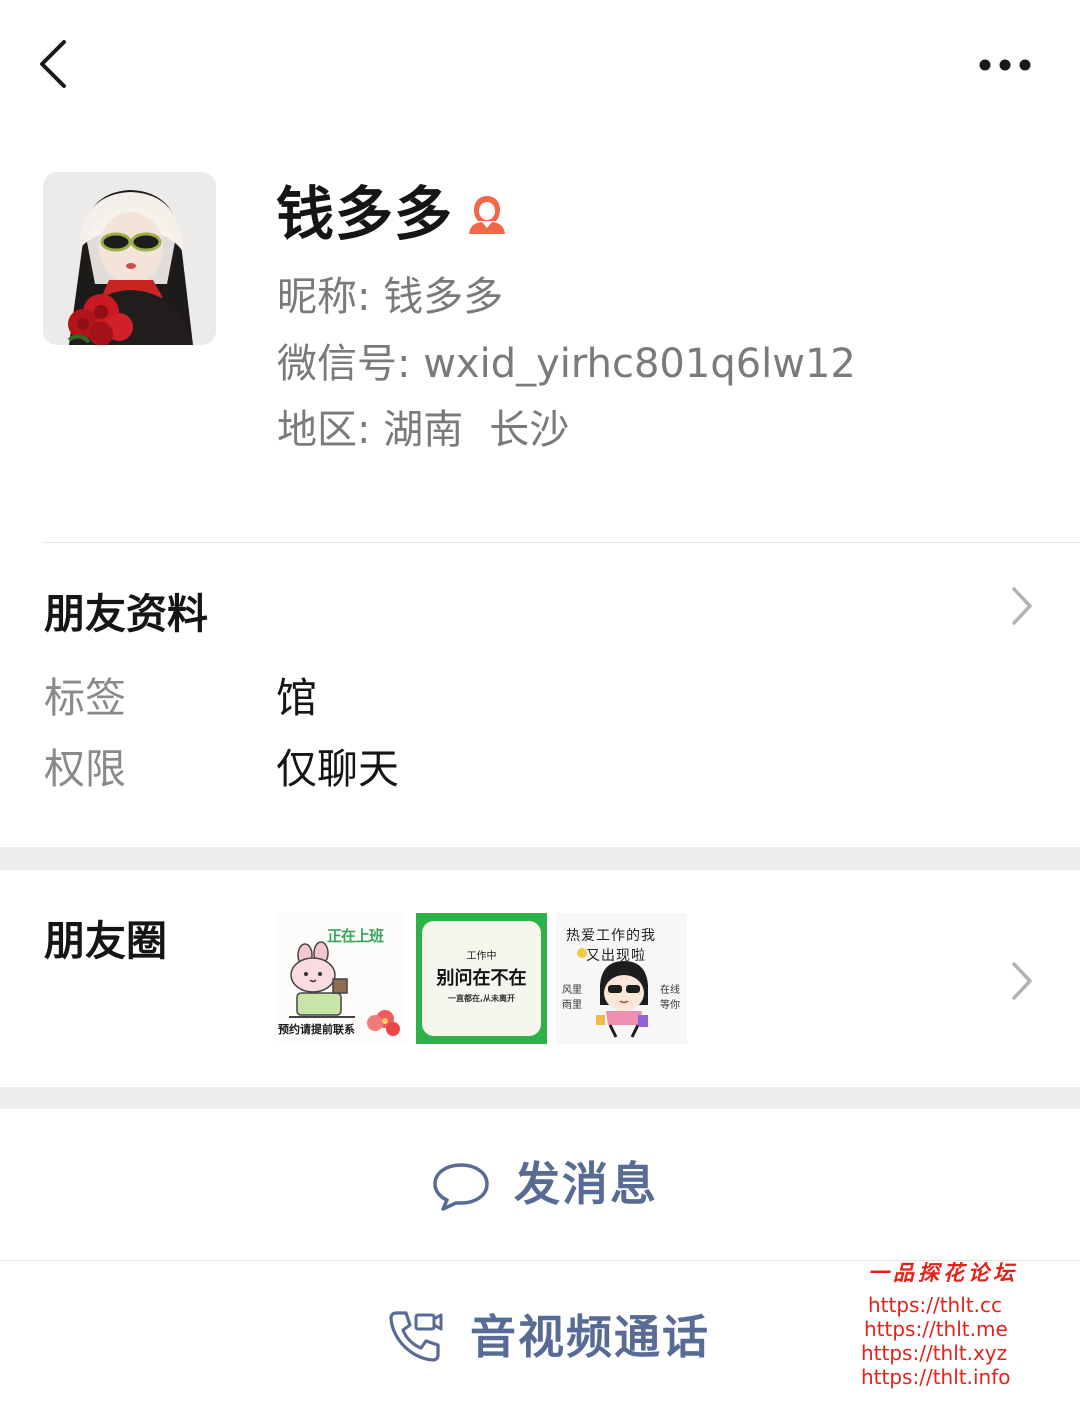 This screenshot has width=1080, height=1410. I want to click on female-icon, so click(487, 215).